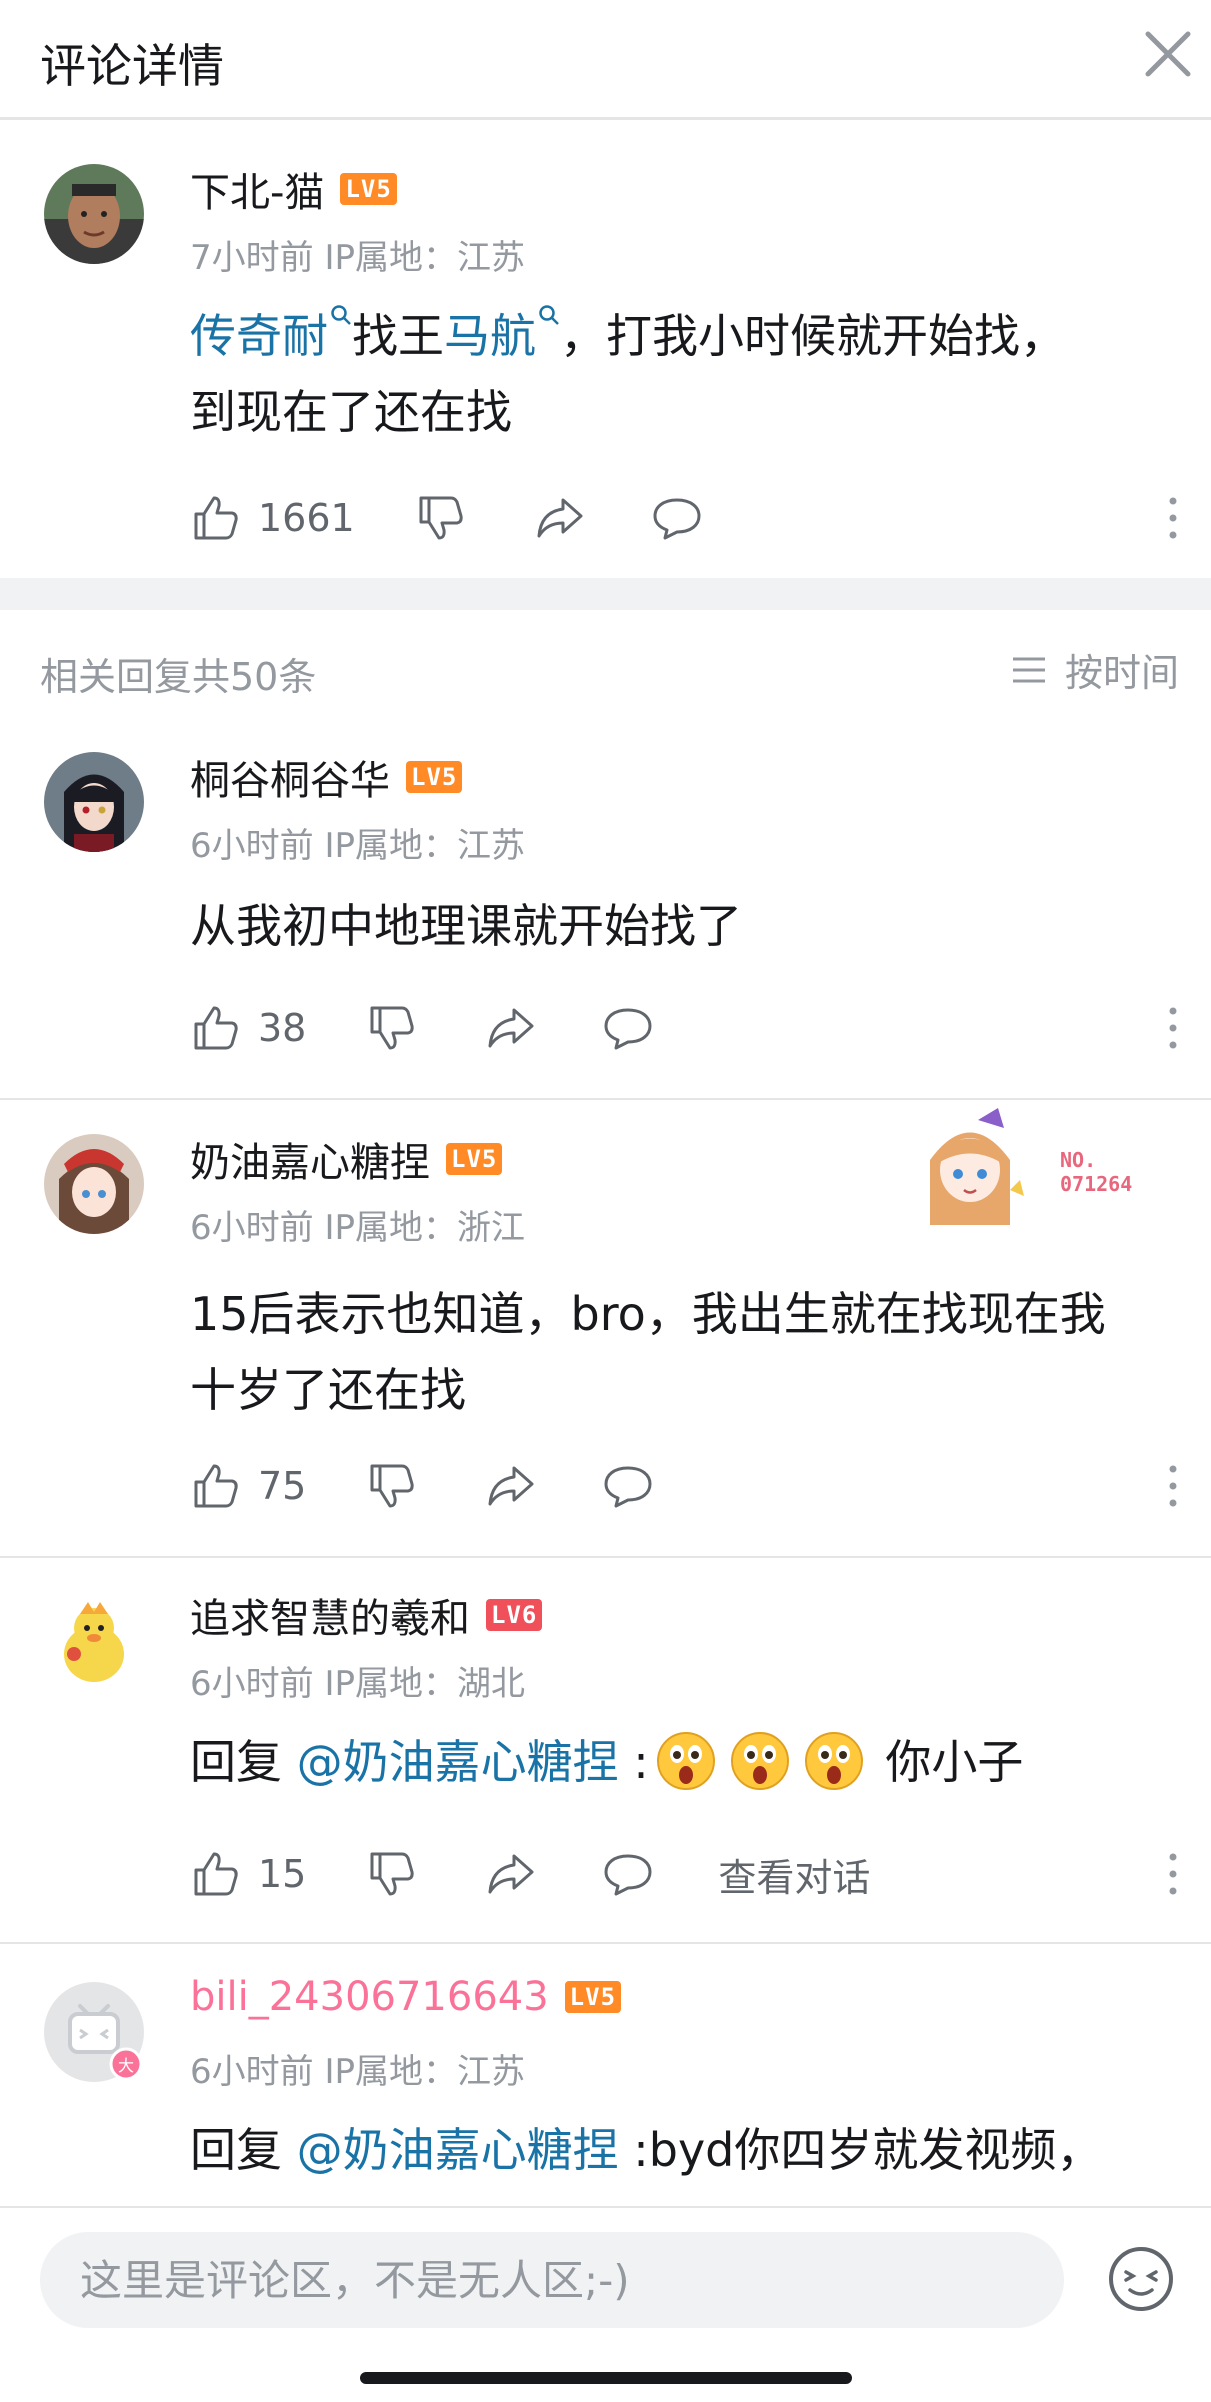  I want to click on sort-button: 按时间, so click(1094, 669).